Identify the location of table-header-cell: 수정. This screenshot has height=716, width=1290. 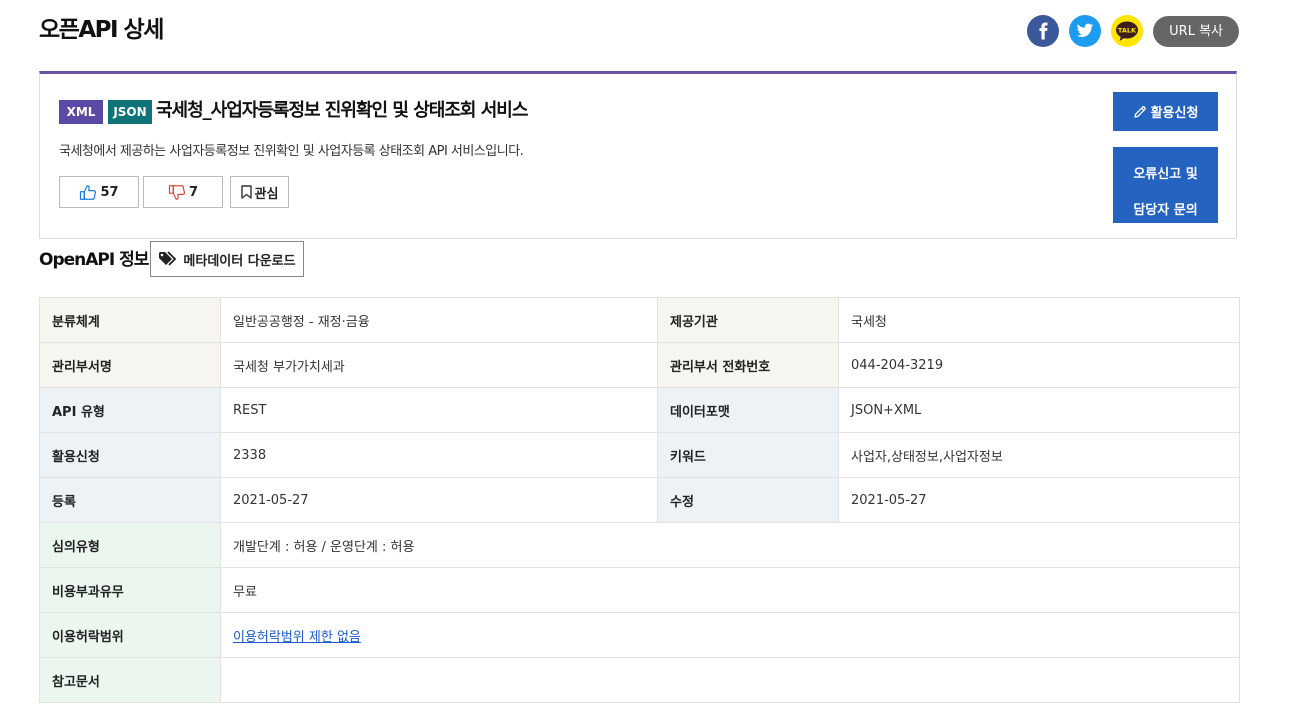
(748, 500).